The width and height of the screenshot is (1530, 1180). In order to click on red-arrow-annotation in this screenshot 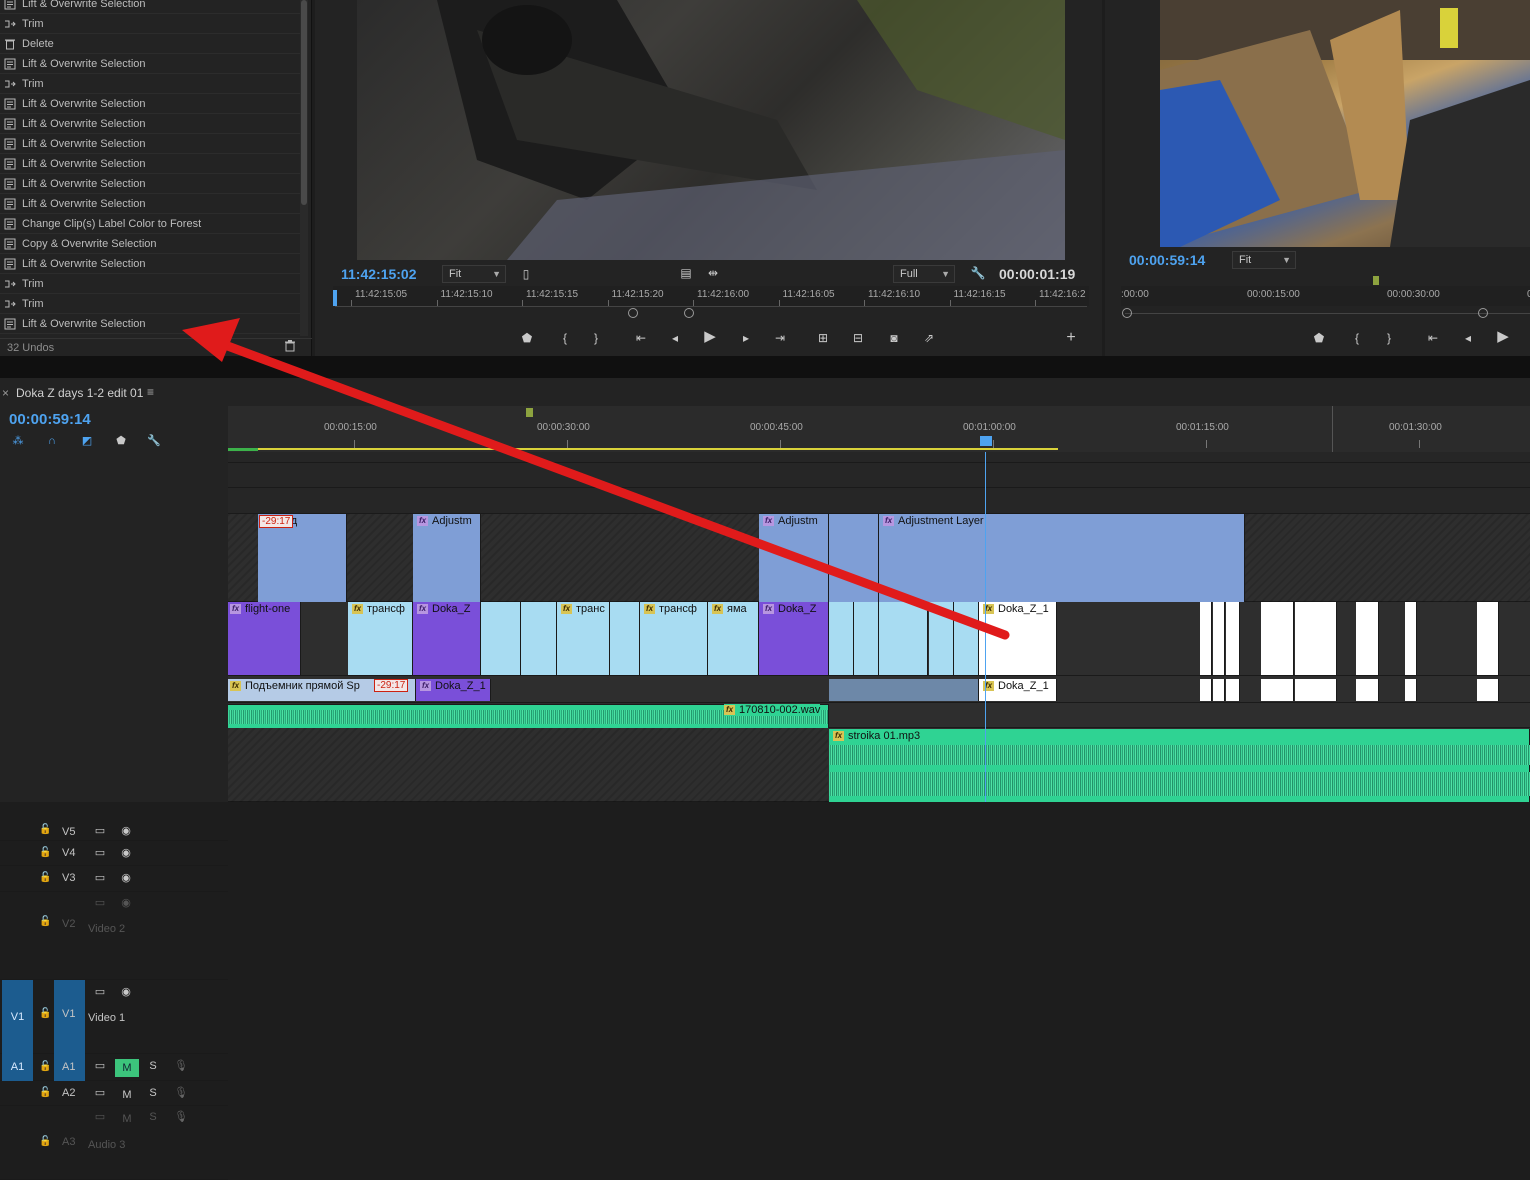, I will do `click(596, 479)`.